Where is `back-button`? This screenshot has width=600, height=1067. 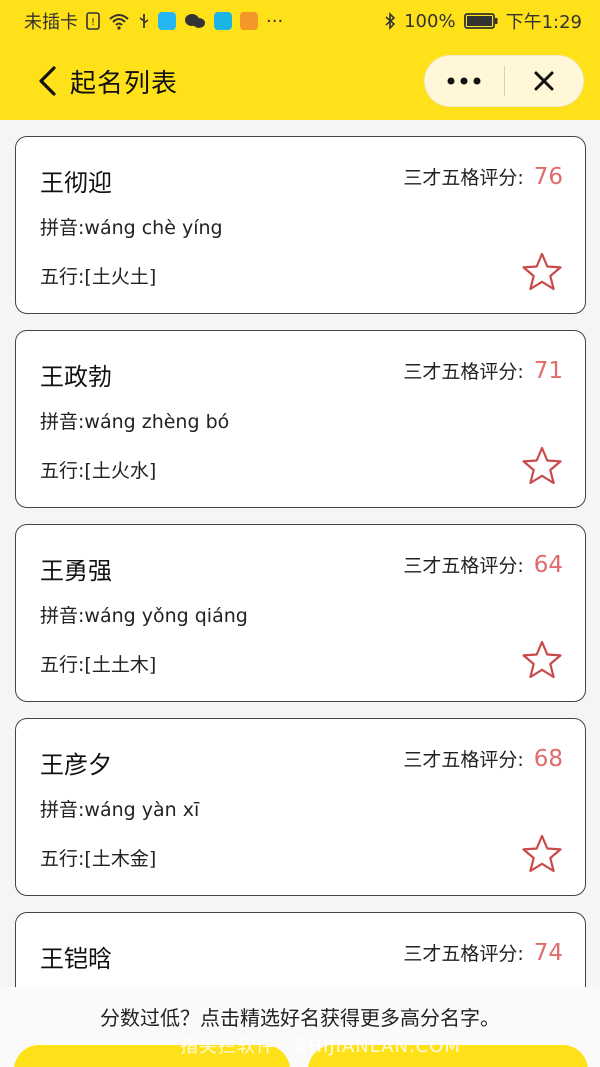
back-button is located at coordinates (47, 81).